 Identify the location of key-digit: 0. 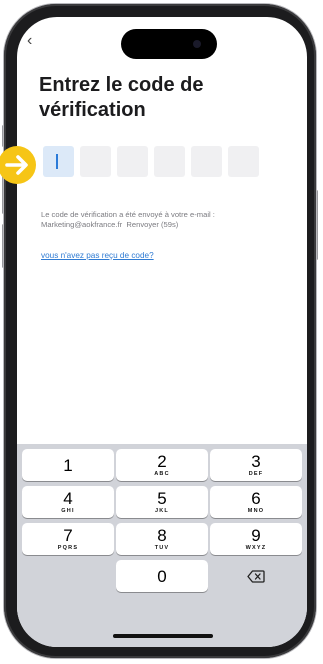
(162, 576).